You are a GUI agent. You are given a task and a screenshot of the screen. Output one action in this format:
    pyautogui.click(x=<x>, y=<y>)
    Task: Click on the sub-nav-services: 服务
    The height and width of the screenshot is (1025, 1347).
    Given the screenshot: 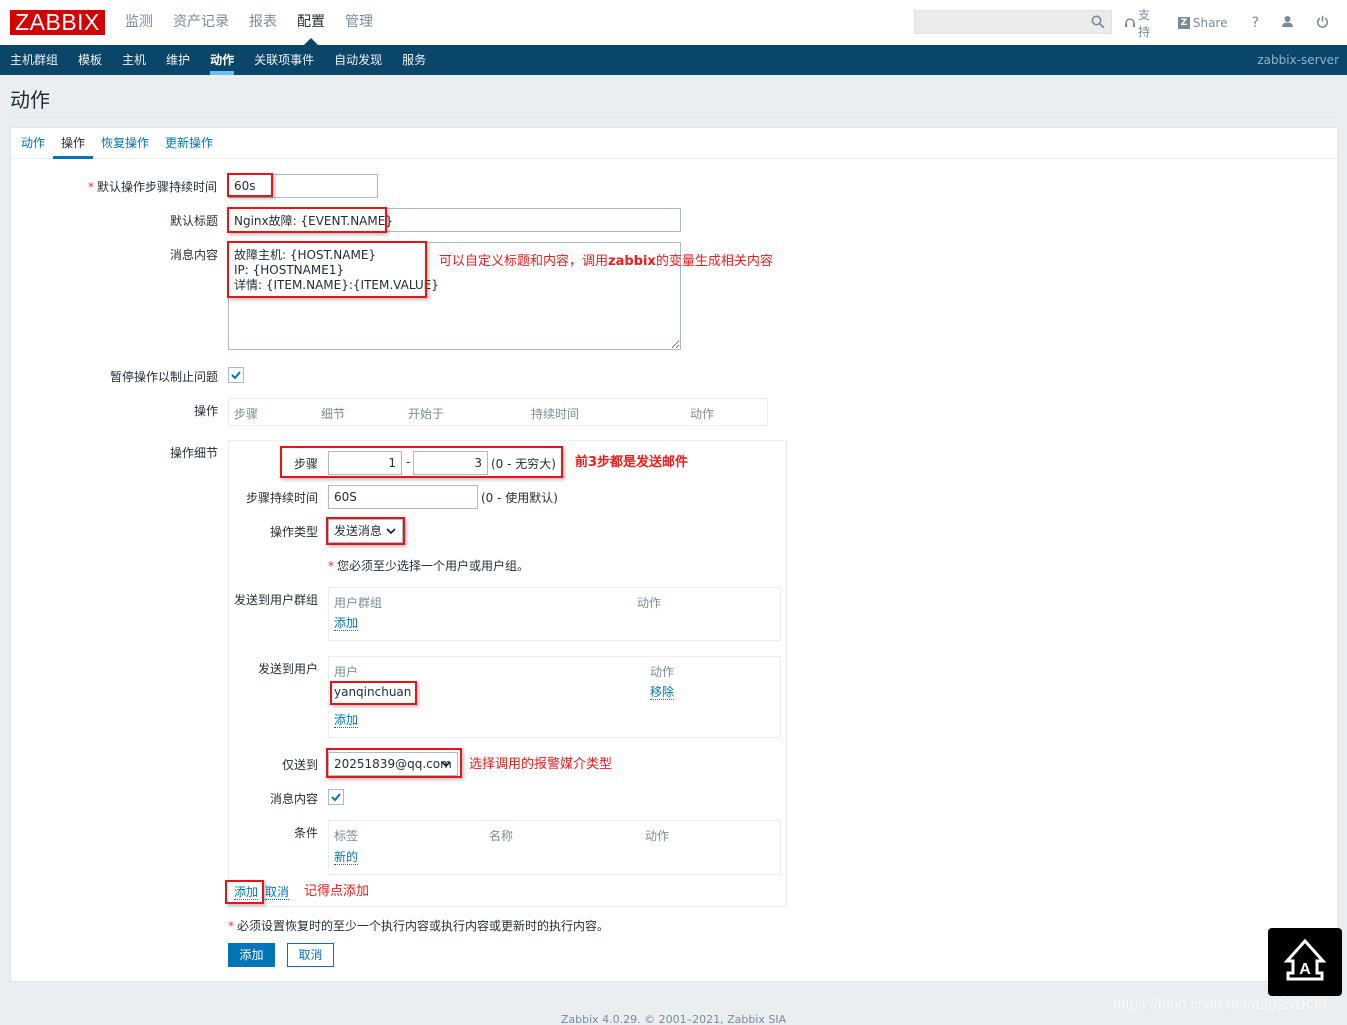 What is the action you would take?
    pyautogui.click(x=414, y=60)
    